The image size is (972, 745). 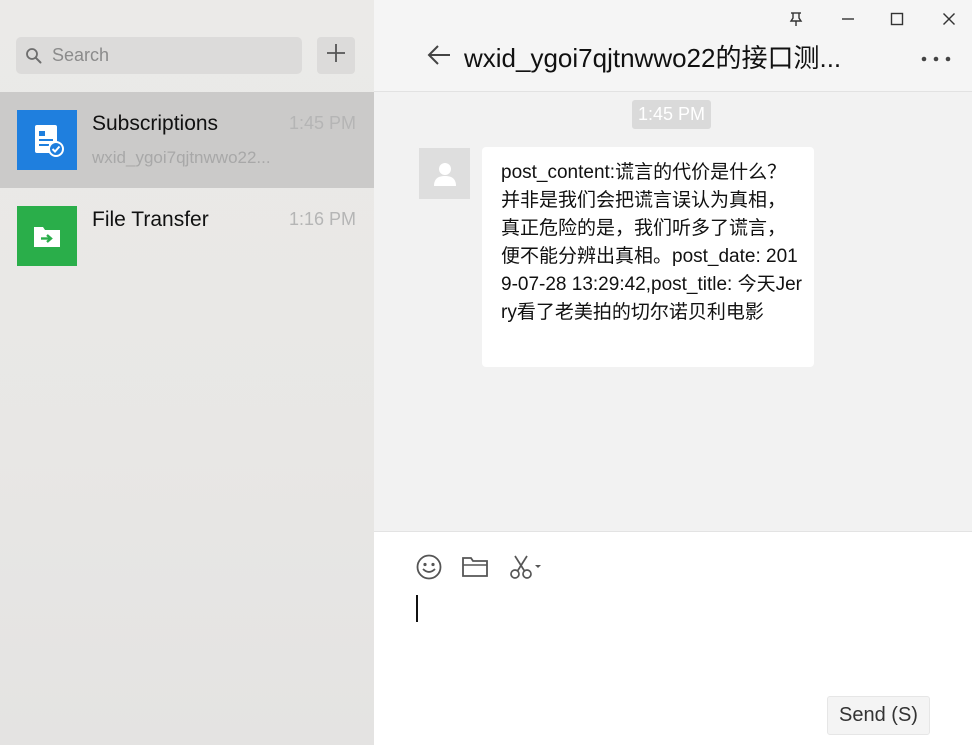 What do you see at coordinates (322, 219) in the screenshot?
I see `chat-time: 1:16 PM` at bounding box center [322, 219].